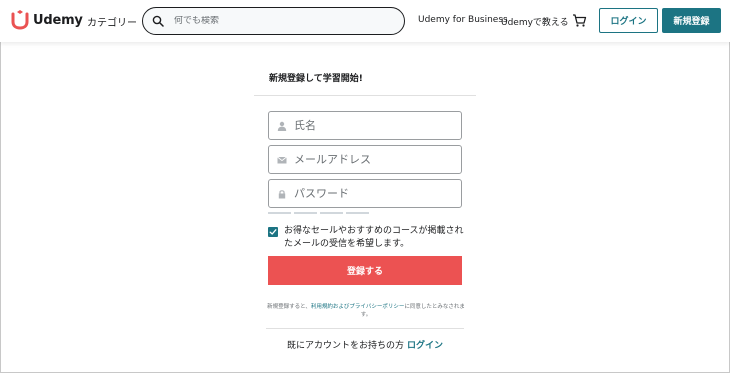 The image size is (730, 373). Describe the element at coordinates (366, 311) in the screenshot. I see `terms-notice: 新規登録すると、利用規約およびプライバシーポリシーに同意したとみなされます。` at that location.